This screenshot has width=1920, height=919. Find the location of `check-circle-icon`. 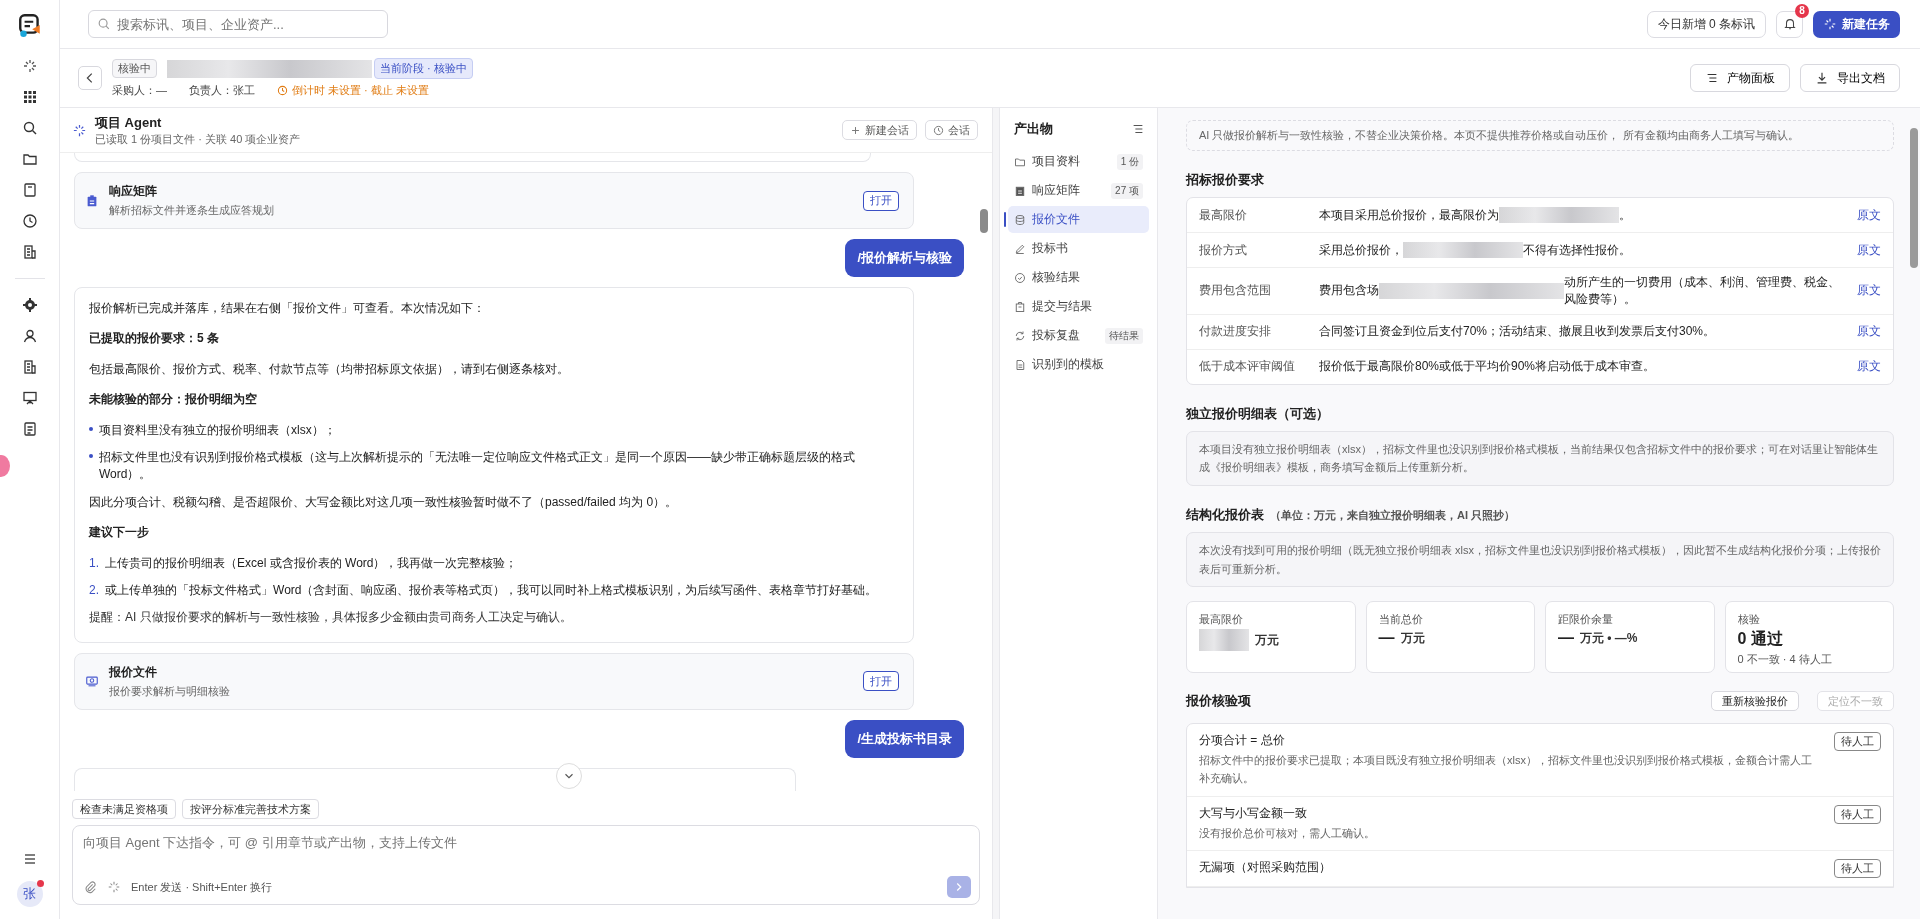

check-circle-icon is located at coordinates (1020, 277).